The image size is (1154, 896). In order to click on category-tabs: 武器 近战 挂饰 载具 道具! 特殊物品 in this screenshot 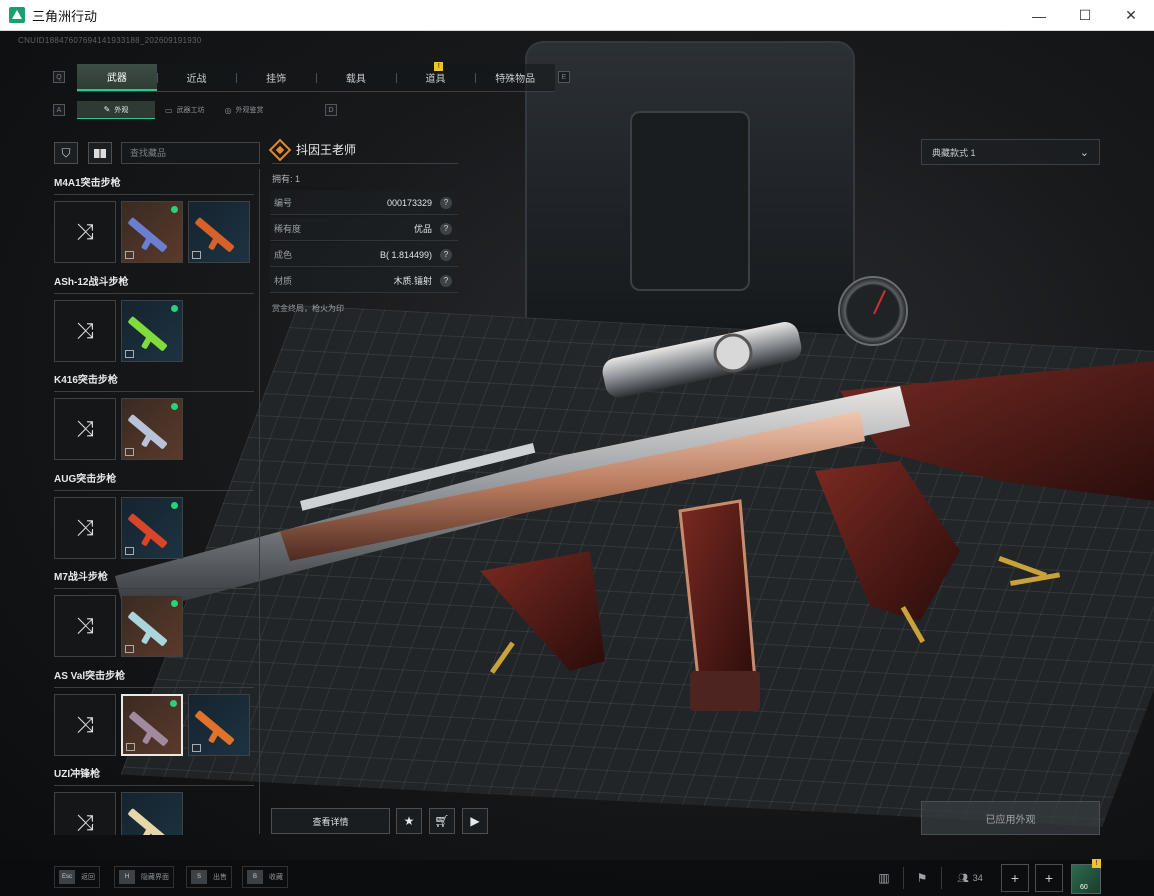, I will do `click(316, 77)`.